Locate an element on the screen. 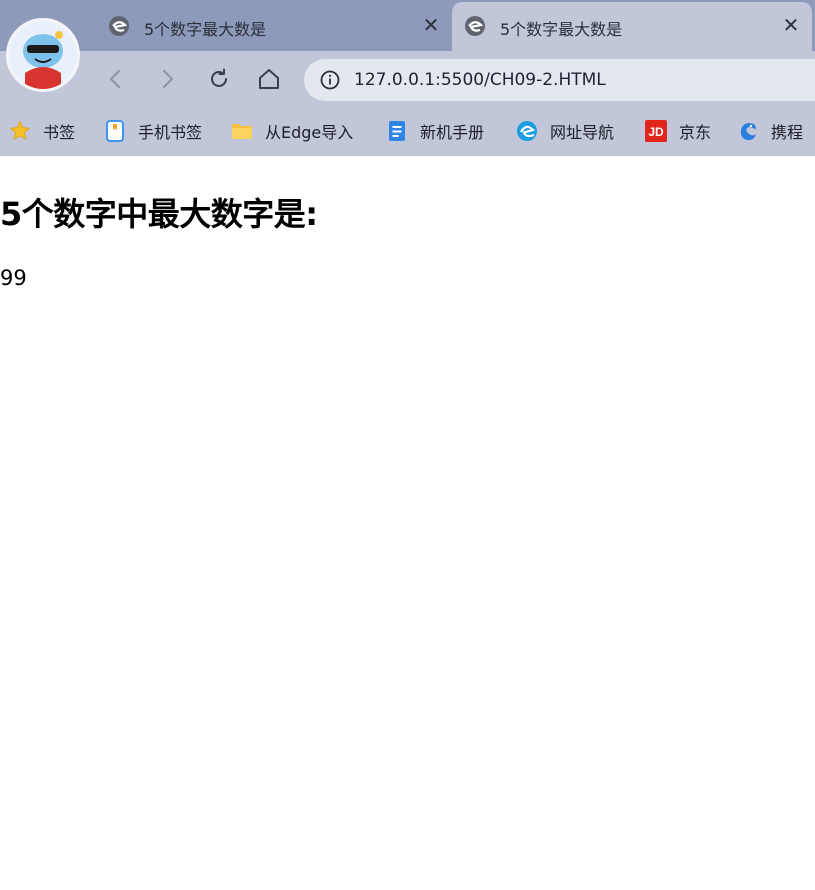  folder-icon is located at coordinates (242, 131).